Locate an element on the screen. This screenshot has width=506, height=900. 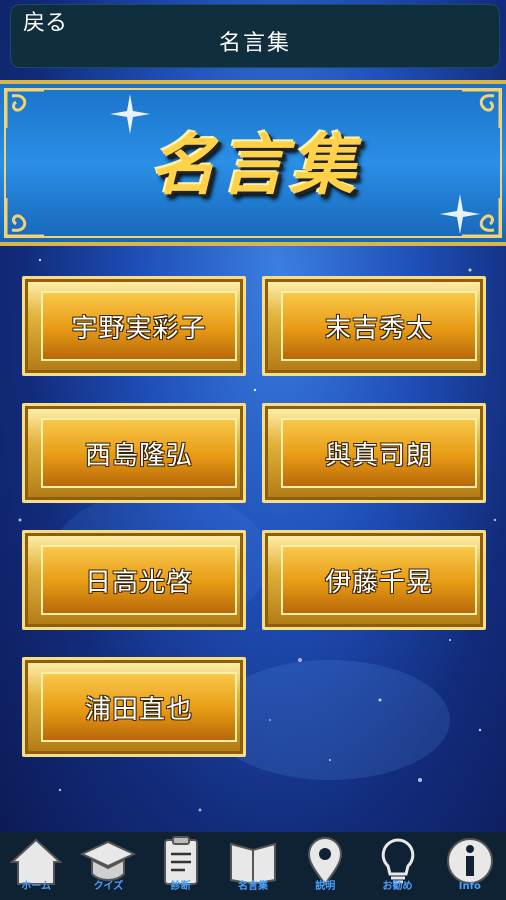
member-button: 浦田直也 is located at coordinates (134, 707).